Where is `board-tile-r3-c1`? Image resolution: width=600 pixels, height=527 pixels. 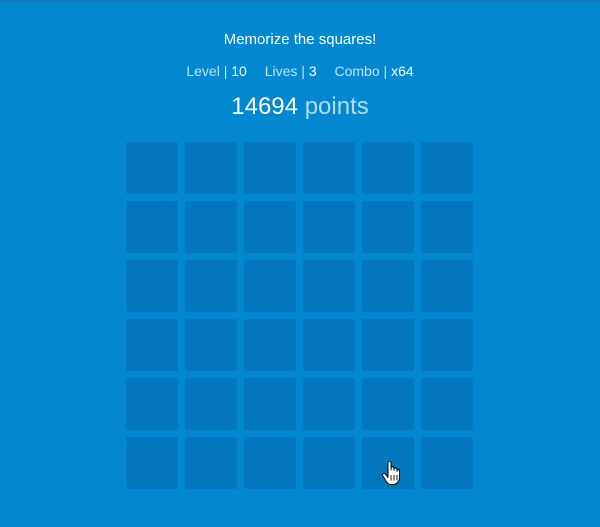
board-tile-r3-c1 is located at coordinates (152, 286).